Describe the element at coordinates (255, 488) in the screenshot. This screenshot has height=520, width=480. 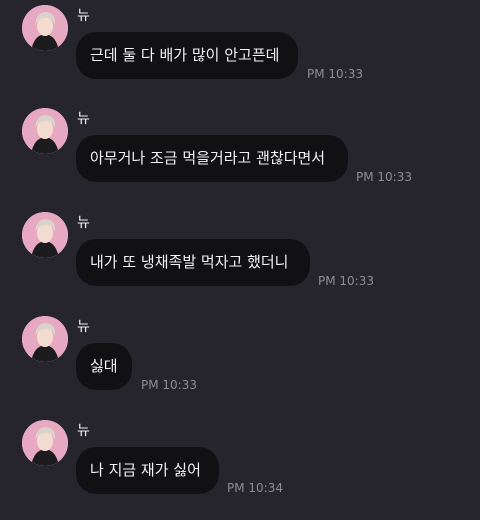
I see `message-timestamp: PM 10:34` at that location.